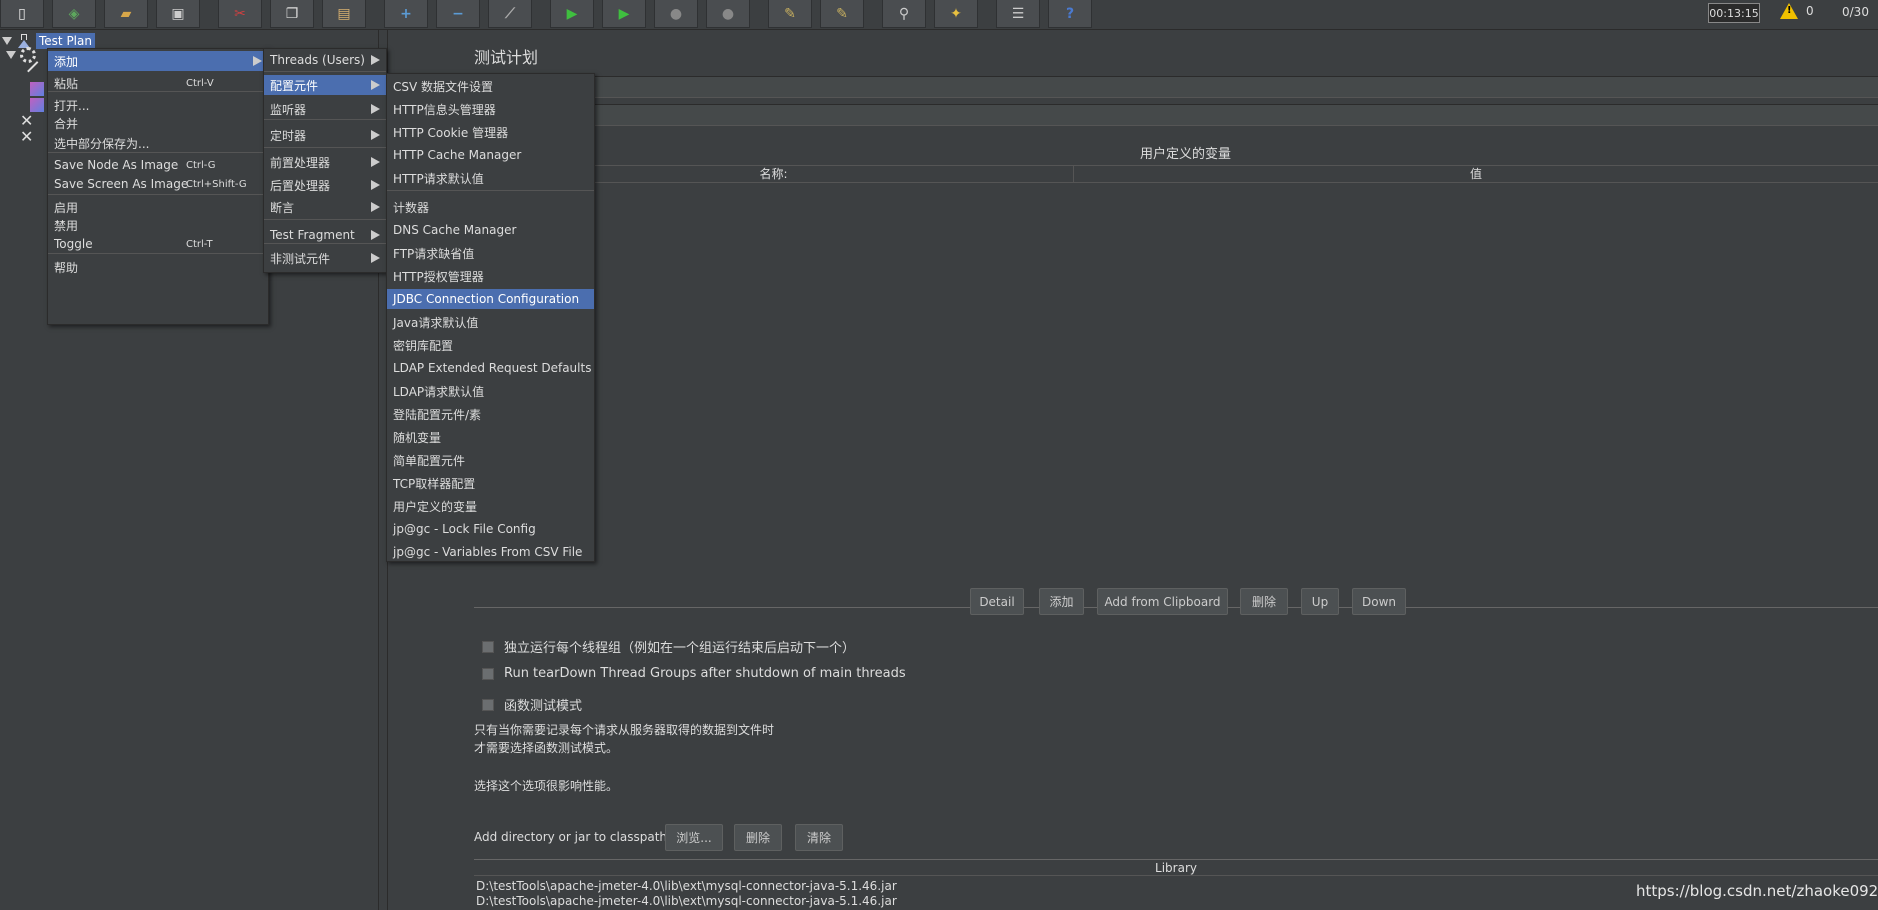 This screenshot has height=910, width=1878. I want to click on menu-item: 添加, so click(158, 61).